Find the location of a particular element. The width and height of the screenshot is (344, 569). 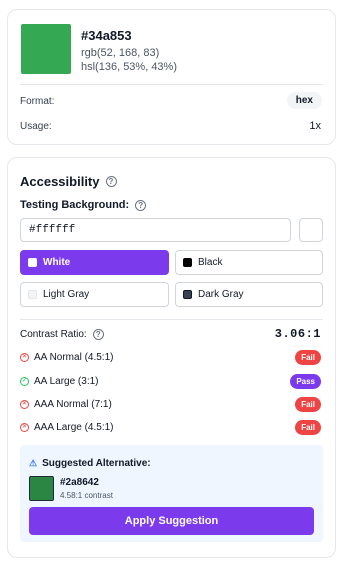

contrast-ratio-heading: Contrast Ratio: ? is located at coordinates (62, 334).